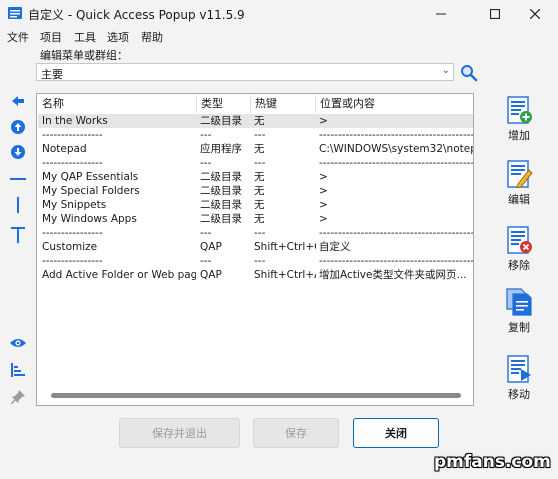 Image resolution: width=558 pixels, height=479 pixels. Describe the element at coordinates (64, 149) in the screenshot. I see `cell-name: Notepad` at that location.